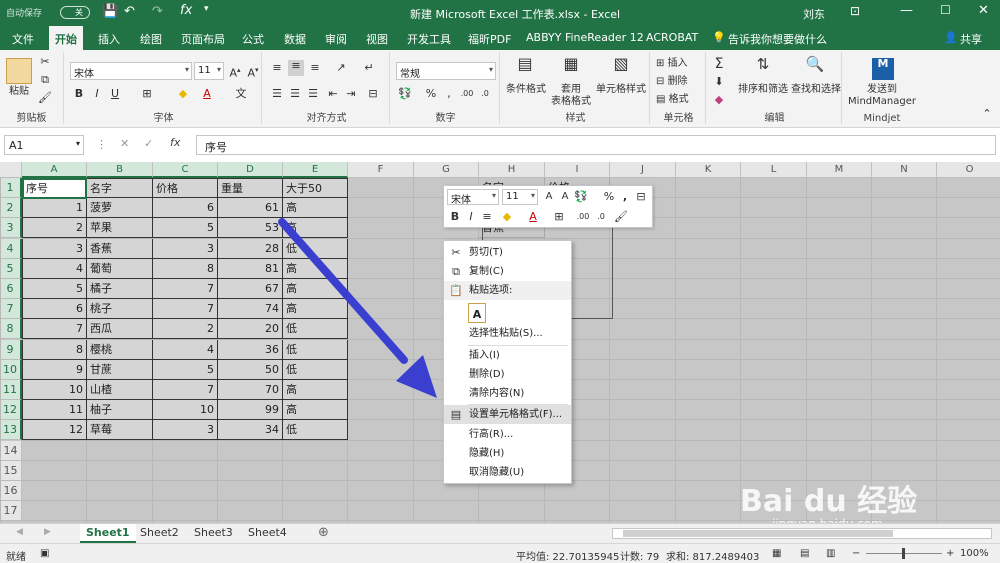 The width and height of the screenshot is (1000, 563). I want to click on zoom-in-icon: +, so click(950, 553).